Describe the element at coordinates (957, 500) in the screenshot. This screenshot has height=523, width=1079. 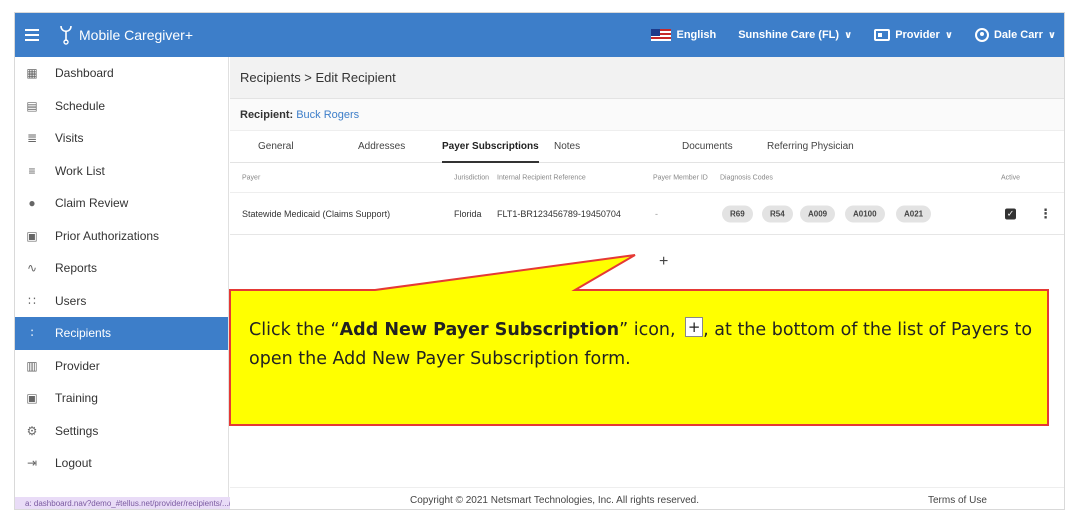
I see `terms-link: Terms of Use` at that location.